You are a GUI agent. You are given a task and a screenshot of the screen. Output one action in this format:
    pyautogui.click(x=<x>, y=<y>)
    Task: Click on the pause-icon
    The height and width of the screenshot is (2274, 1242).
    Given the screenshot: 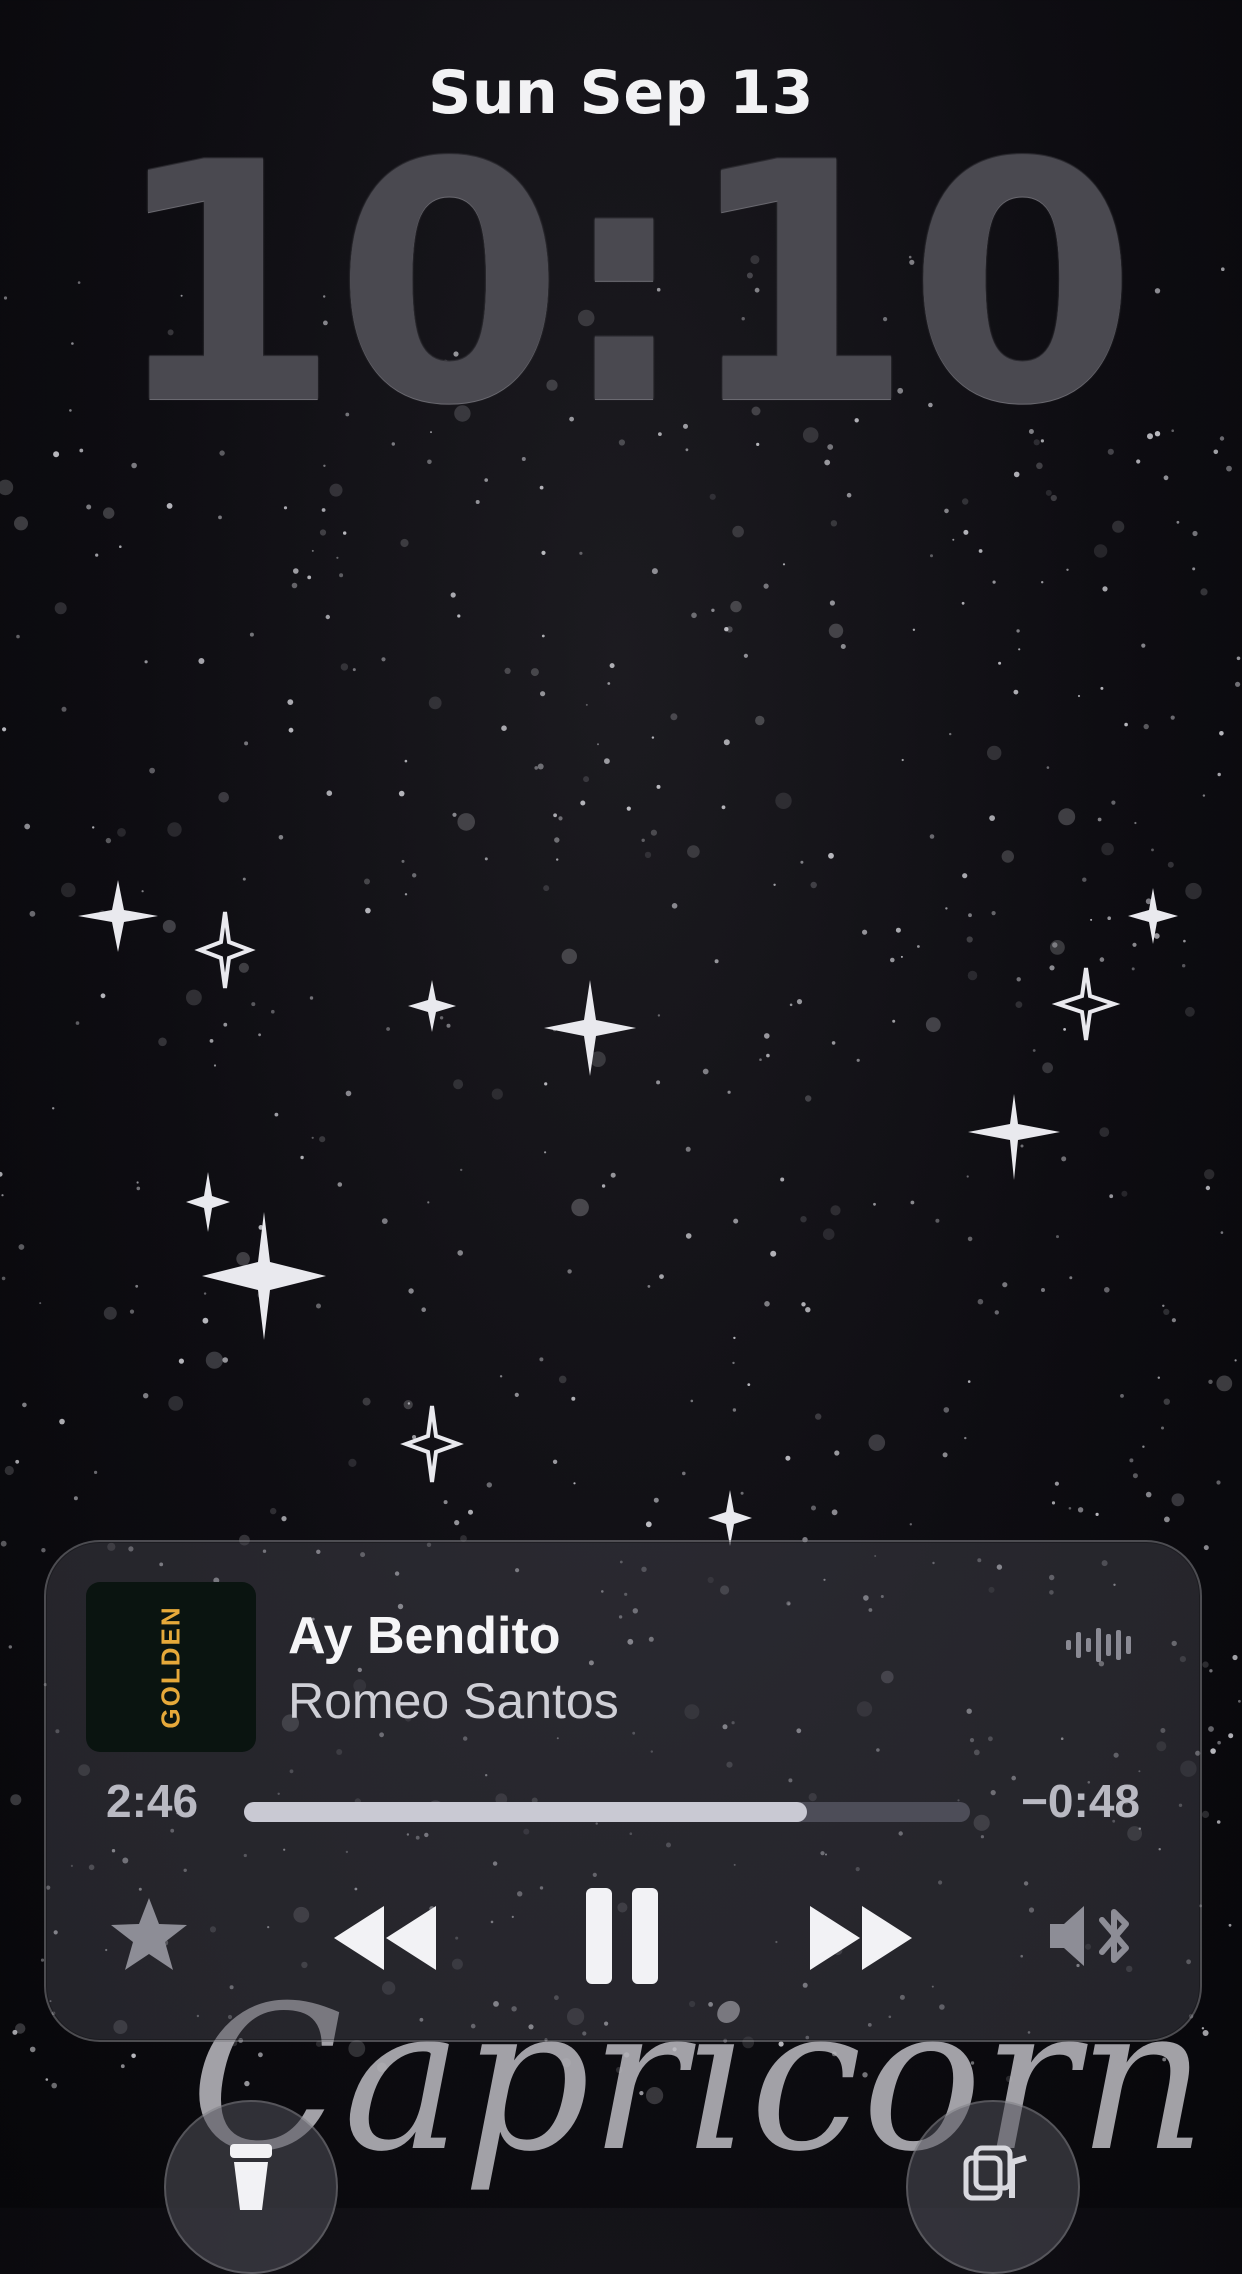 What is the action you would take?
    pyautogui.click(x=622, y=1936)
    